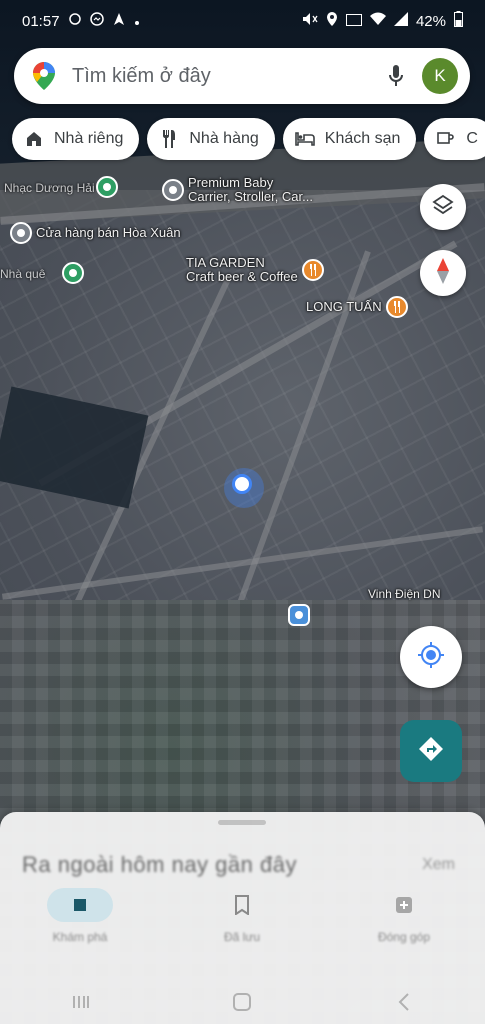 The height and width of the screenshot is (1024, 485). Describe the element at coordinates (242, 905) in the screenshot. I see `saved-icon` at that location.